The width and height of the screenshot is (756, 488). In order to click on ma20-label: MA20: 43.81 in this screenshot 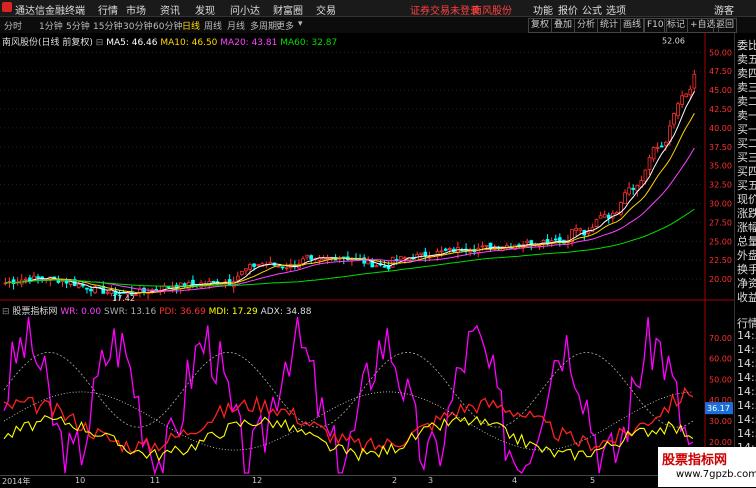, I will do `click(249, 43)`.